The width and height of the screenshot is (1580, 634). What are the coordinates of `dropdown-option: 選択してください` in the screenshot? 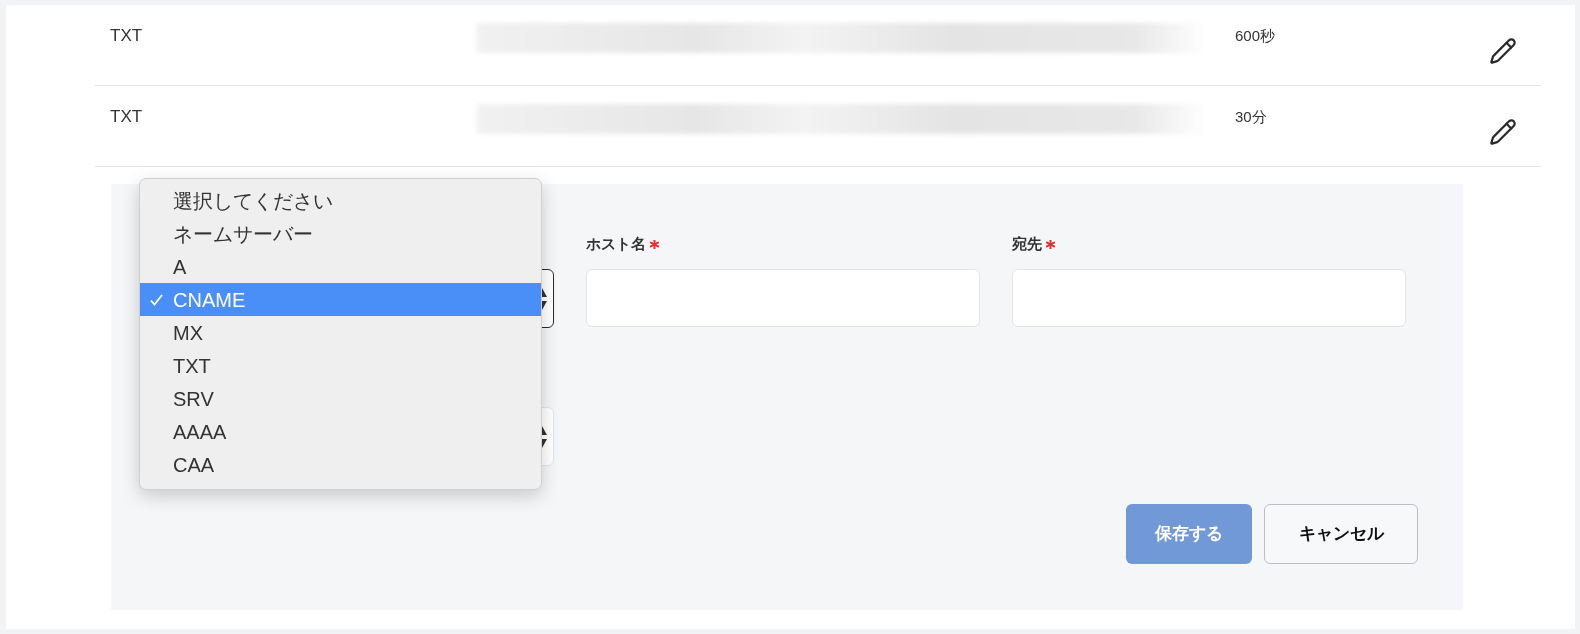 It's located at (340, 200).